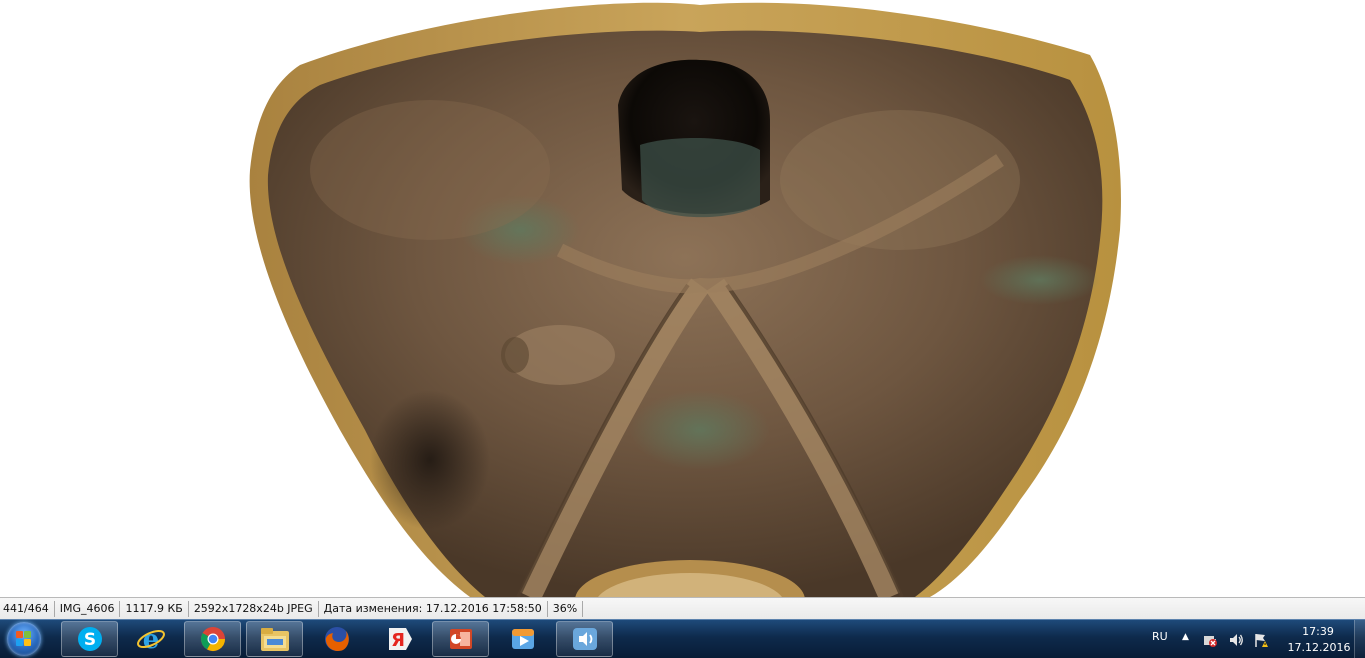 Image resolution: width=1365 pixels, height=658 pixels. What do you see at coordinates (1318, 631) in the screenshot?
I see `clock-time: 17:39` at bounding box center [1318, 631].